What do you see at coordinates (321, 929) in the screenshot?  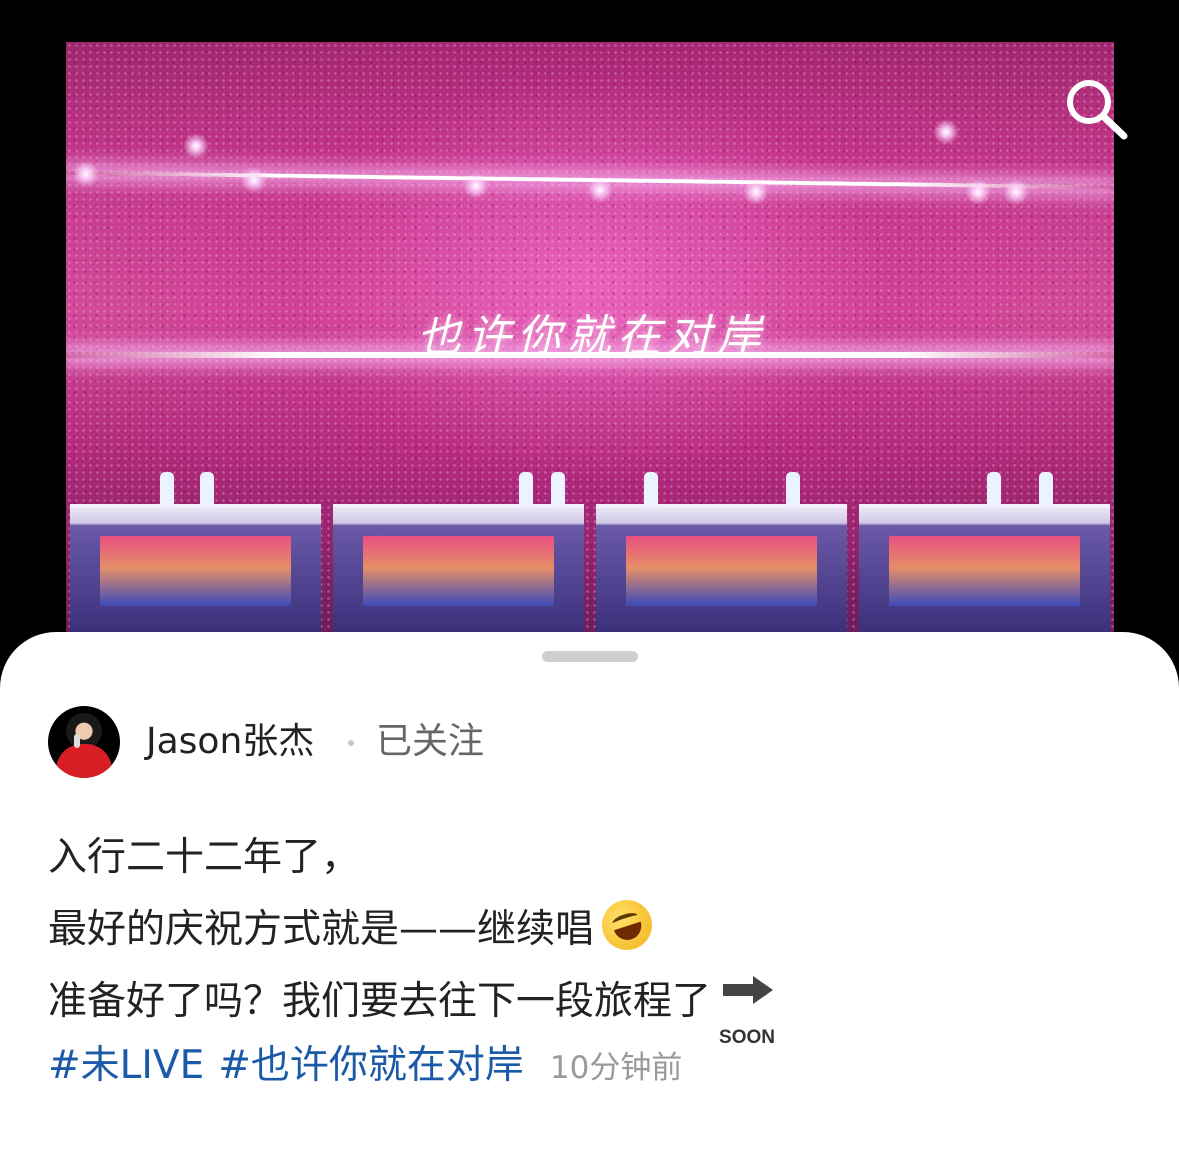 I see `post-line-text: 最好的庆祝方式就是——继续唱` at bounding box center [321, 929].